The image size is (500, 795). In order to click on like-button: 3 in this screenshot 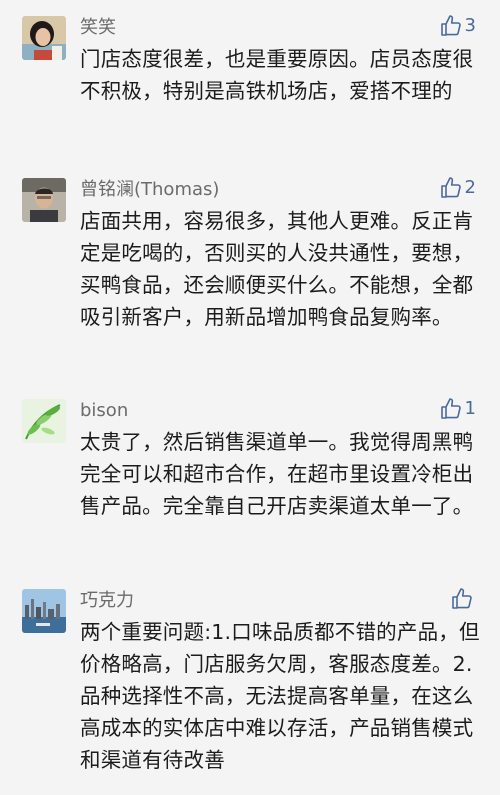, I will do `click(457, 26)`.